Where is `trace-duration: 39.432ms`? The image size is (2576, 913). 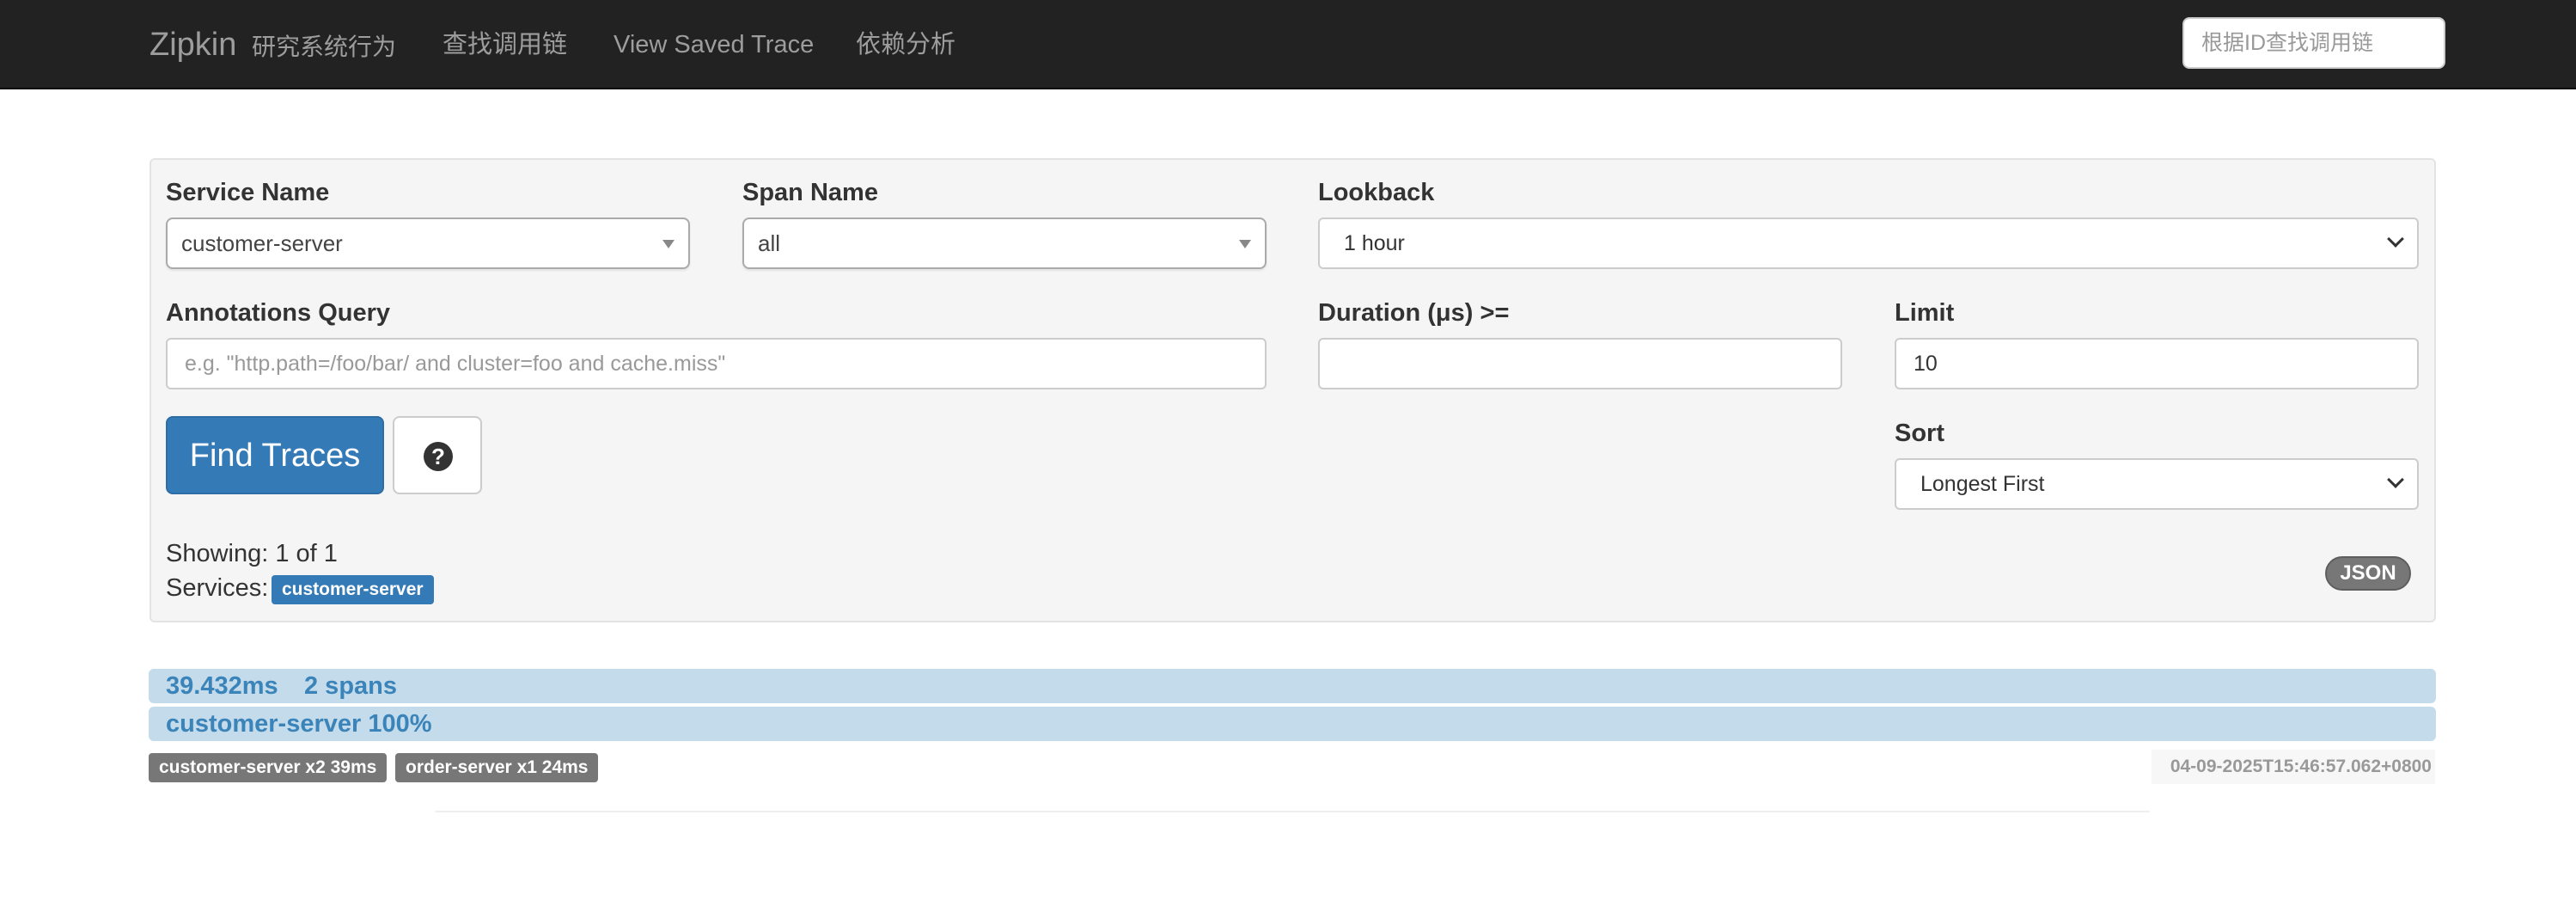 trace-duration: 39.432ms is located at coordinates (222, 686).